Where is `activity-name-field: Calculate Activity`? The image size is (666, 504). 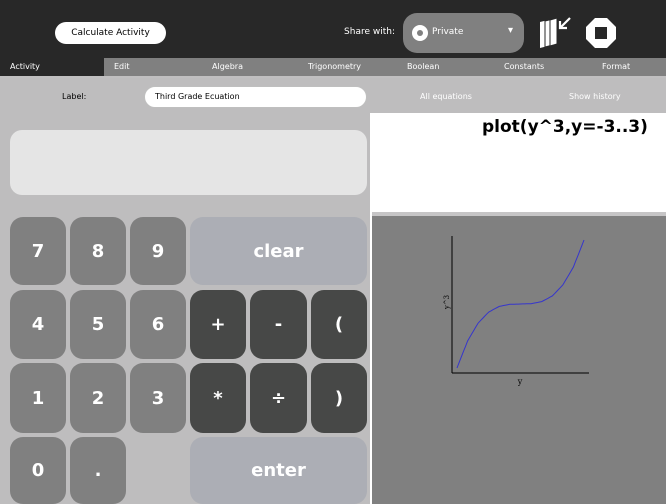 activity-name-field: Calculate Activity is located at coordinates (110, 33).